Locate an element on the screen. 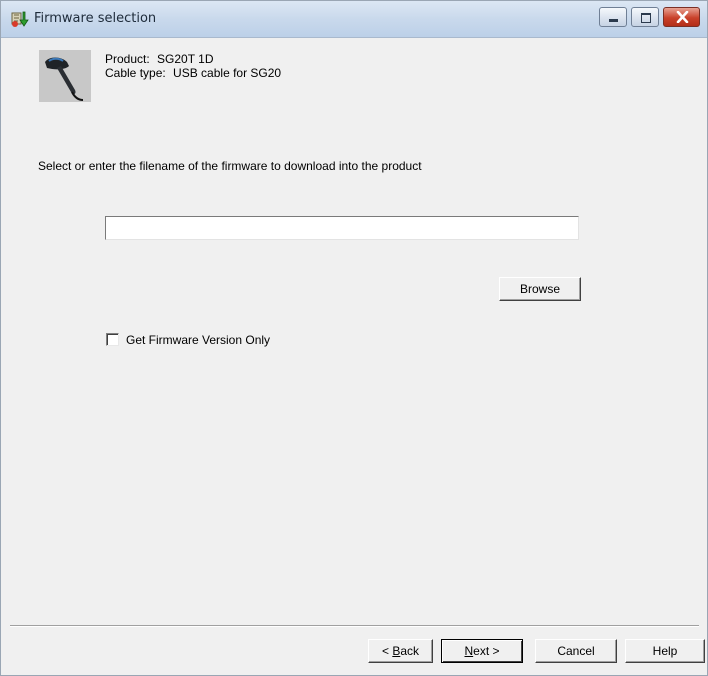  next-accelerator: N is located at coordinates (469, 651).